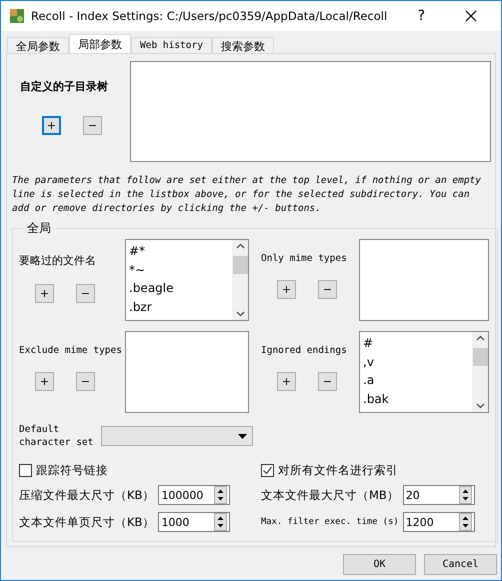 The width and height of the screenshot is (502, 581). Describe the element at coordinates (379, 564) in the screenshot. I see `dialog-button: OK` at that location.